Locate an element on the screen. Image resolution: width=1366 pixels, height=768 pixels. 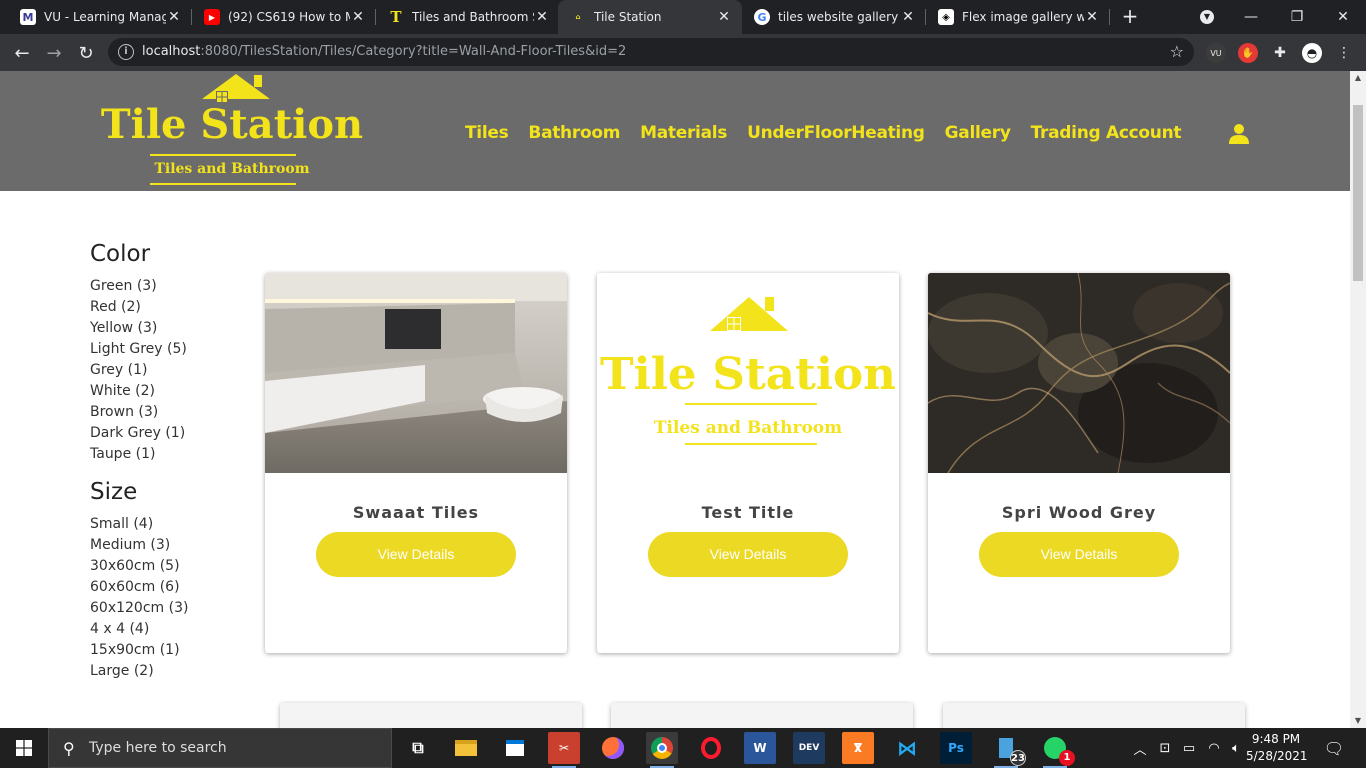
site-info-icon: i is located at coordinates (126, 52).